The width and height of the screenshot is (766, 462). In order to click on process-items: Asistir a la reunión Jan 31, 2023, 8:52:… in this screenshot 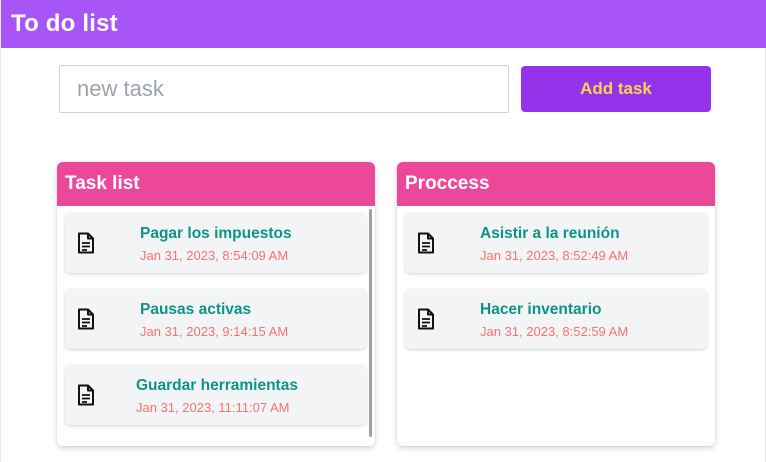, I will do `click(556, 289)`.